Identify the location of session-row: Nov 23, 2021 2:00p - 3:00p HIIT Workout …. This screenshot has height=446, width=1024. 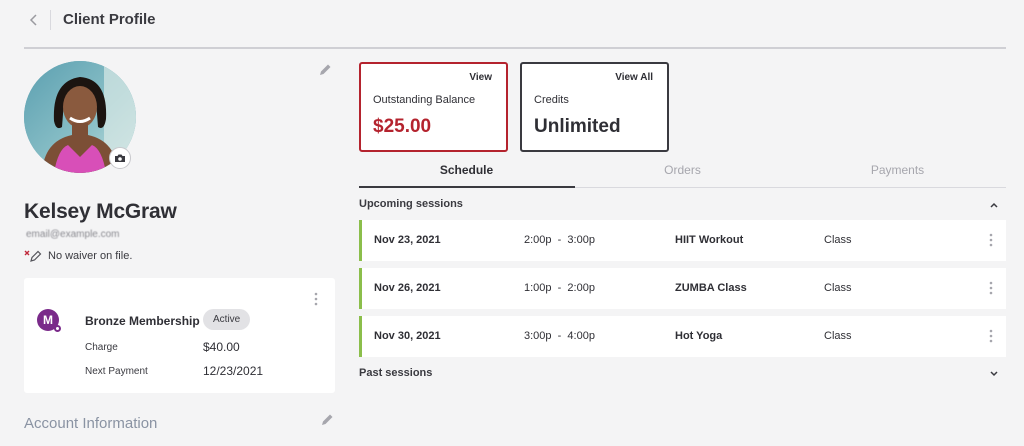
(682, 240).